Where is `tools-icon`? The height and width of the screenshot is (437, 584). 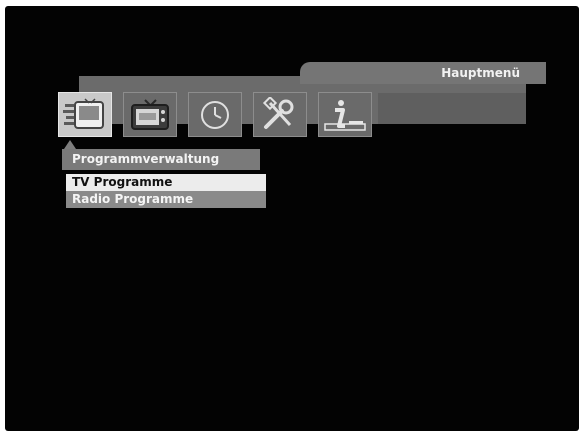
tools-icon is located at coordinates (278, 112).